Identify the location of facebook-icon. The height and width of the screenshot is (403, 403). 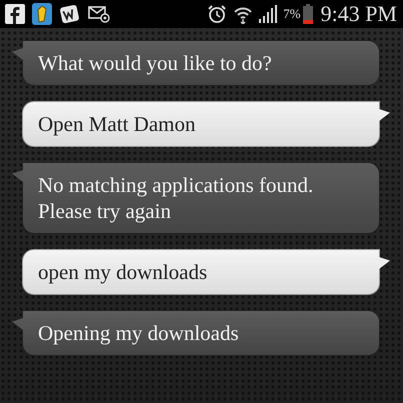
(15, 14).